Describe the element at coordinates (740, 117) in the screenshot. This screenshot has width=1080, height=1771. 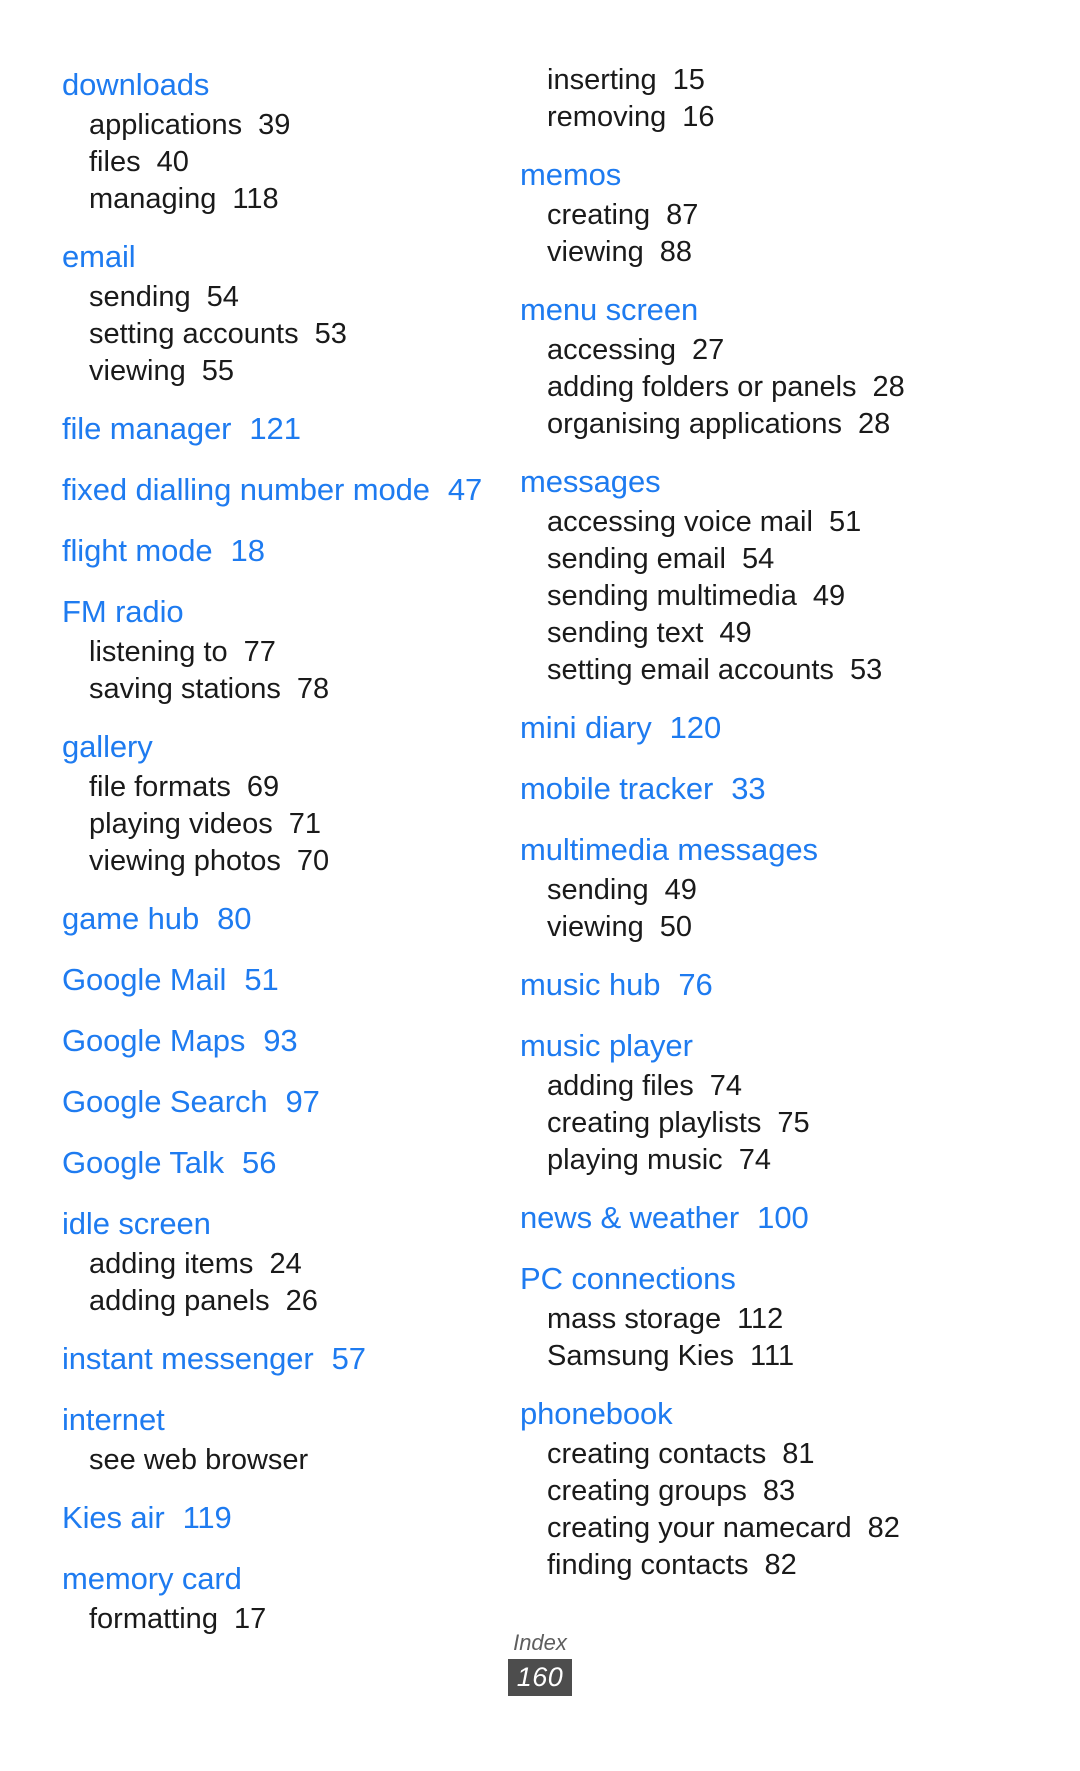
I see `index-subentry: removing 16` at that location.